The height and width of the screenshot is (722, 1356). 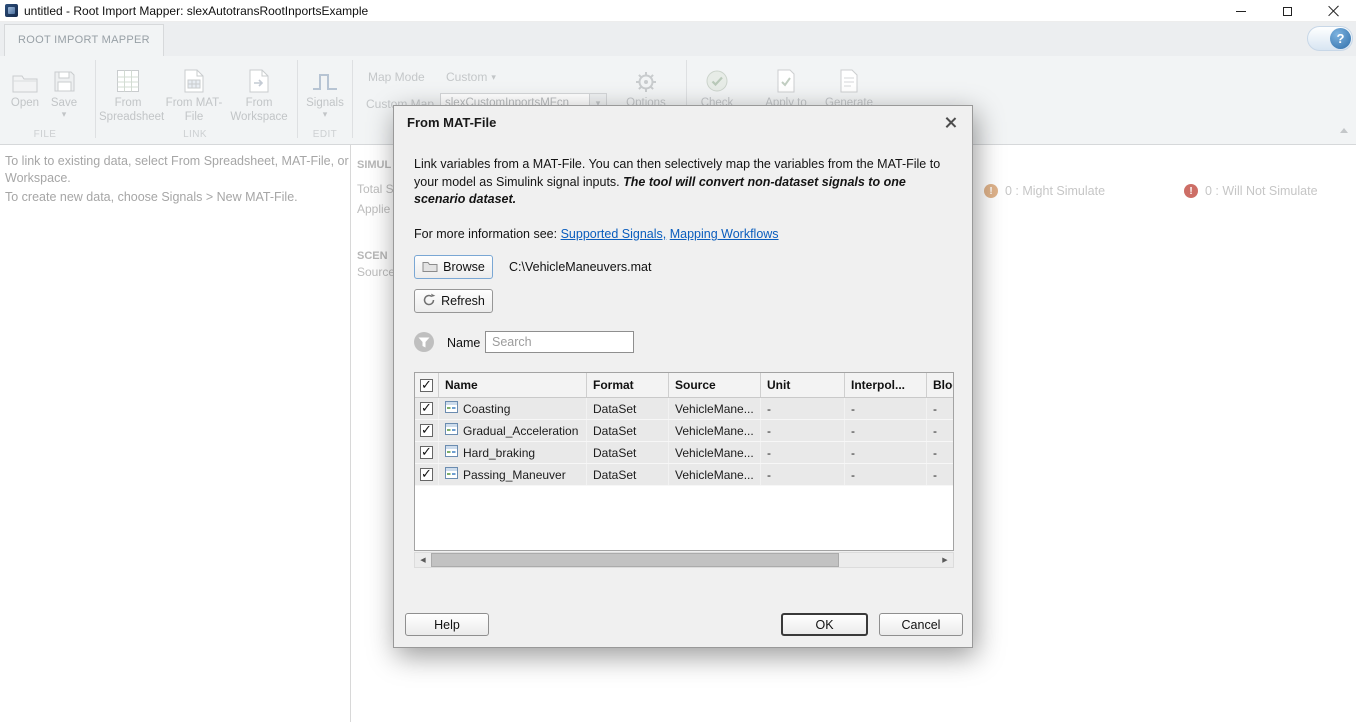 What do you see at coordinates (940, 385) in the screenshot?
I see `header-block: Bloc` at bounding box center [940, 385].